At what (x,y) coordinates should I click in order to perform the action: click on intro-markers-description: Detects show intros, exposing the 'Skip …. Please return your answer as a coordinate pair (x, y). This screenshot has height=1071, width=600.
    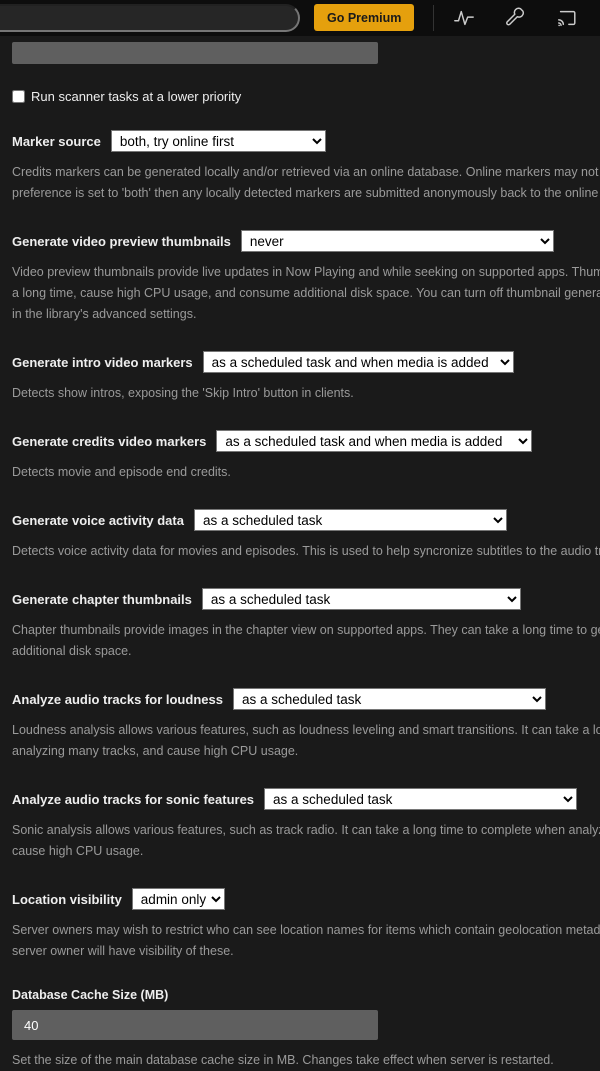
    Looking at the image, I should click on (183, 393).